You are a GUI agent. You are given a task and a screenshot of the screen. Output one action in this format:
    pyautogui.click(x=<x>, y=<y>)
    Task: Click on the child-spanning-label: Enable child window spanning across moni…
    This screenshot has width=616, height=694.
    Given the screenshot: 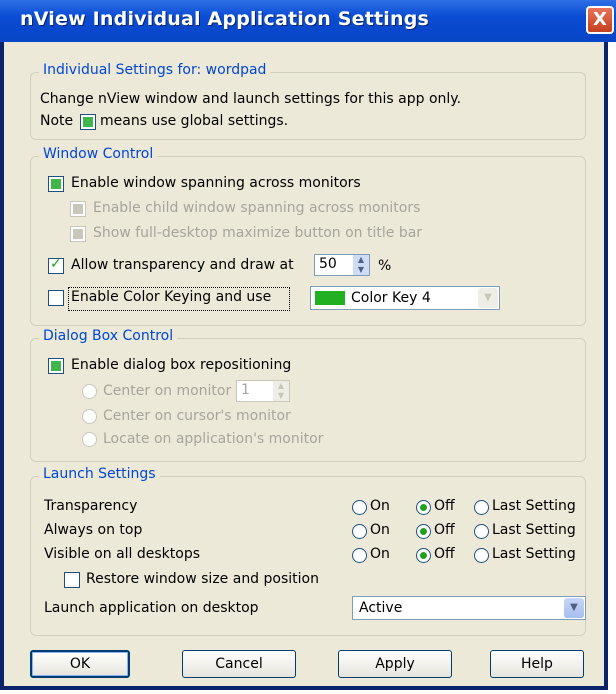 What is the action you would take?
    pyautogui.click(x=256, y=208)
    